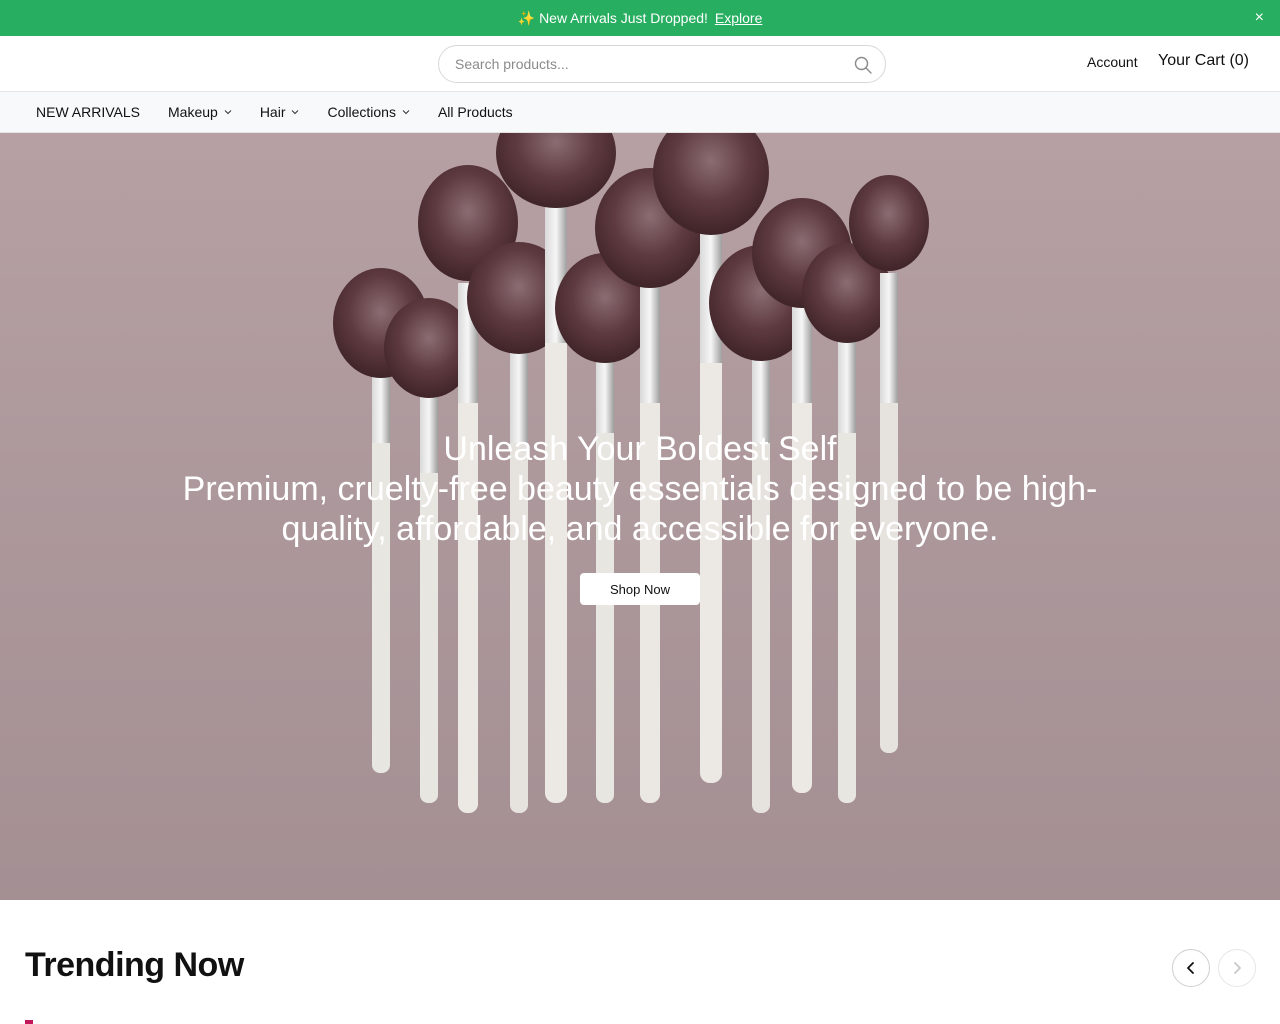 The image size is (1280, 1024). I want to click on nav-item-all-products: All Products, so click(475, 112).